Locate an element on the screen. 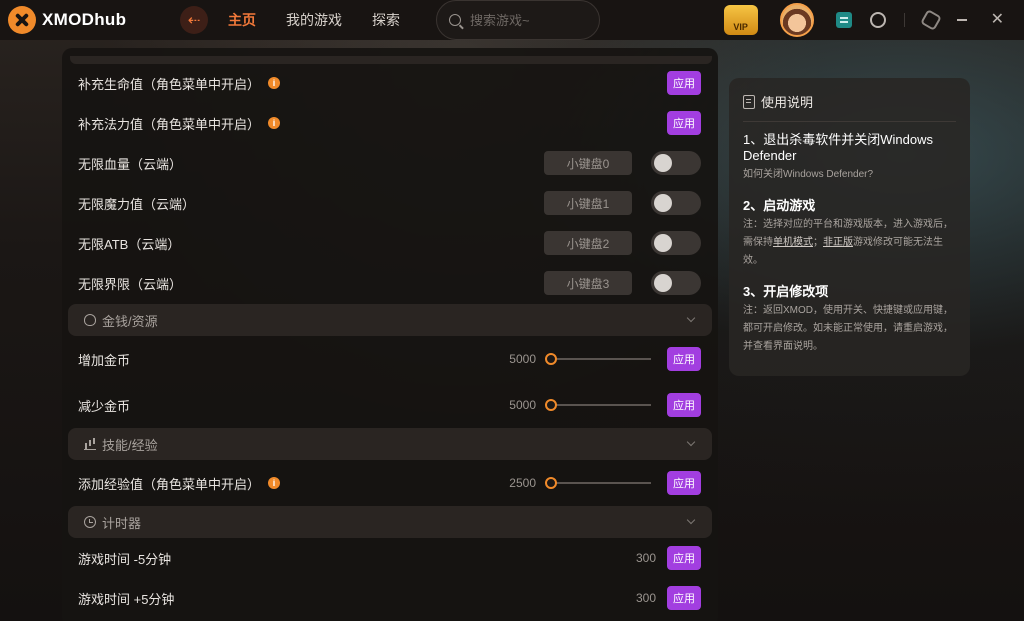 The width and height of the screenshot is (1024, 621). mod-label: 游戏时间 +5分钟 is located at coordinates (126, 599).